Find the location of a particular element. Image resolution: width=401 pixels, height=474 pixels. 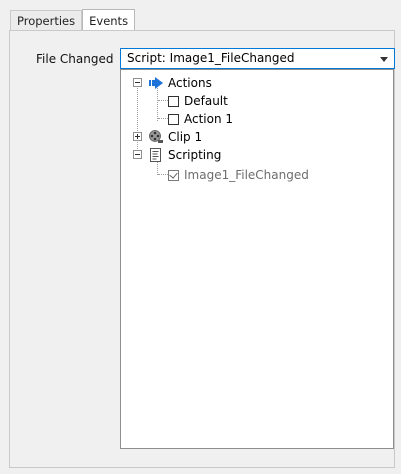

collapse-actions-toggle is located at coordinates (137, 82).